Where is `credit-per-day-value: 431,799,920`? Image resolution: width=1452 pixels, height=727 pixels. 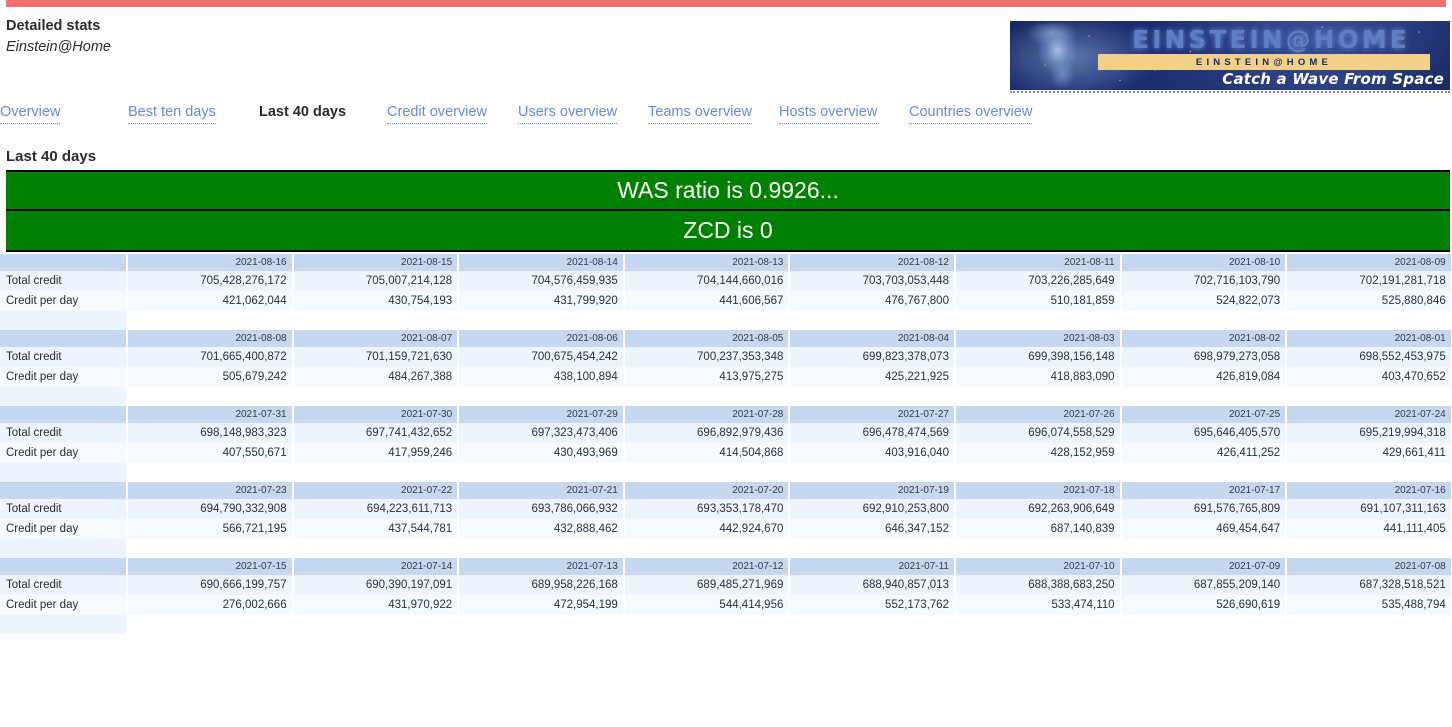 credit-per-day-value: 431,799,920 is located at coordinates (541, 301).